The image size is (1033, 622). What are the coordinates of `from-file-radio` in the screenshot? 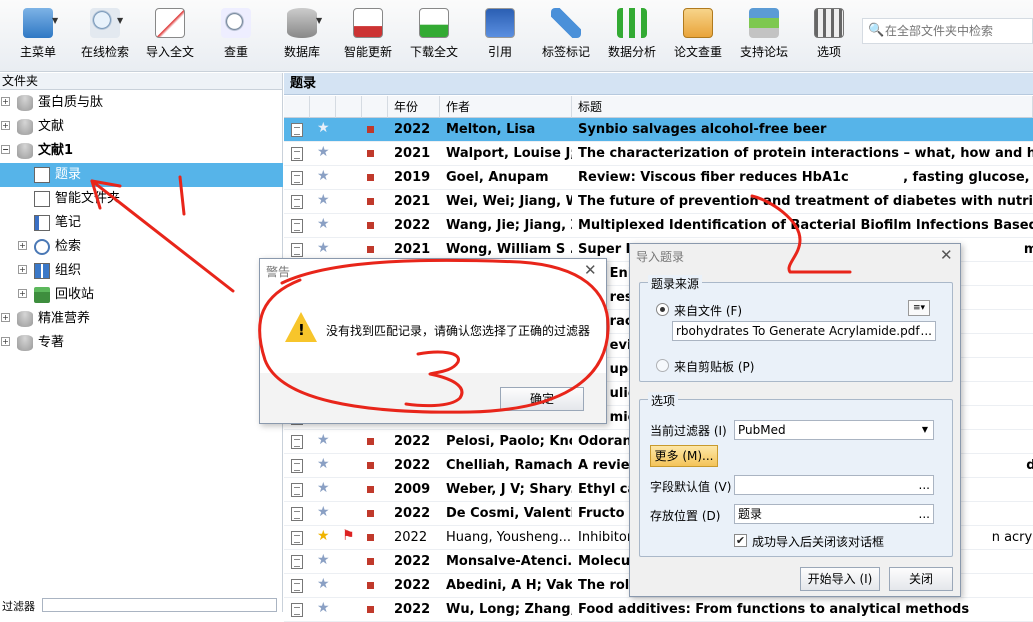 It's located at (662, 309).